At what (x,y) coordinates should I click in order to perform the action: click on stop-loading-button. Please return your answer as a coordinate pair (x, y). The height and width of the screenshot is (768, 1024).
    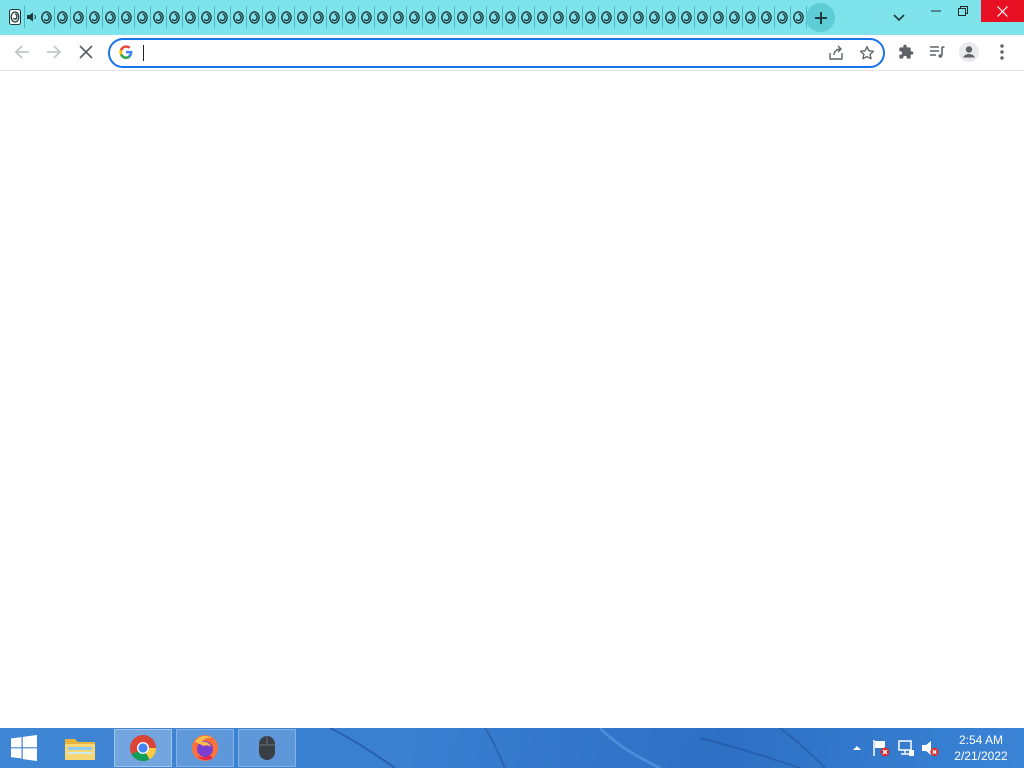
    Looking at the image, I should click on (86, 52).